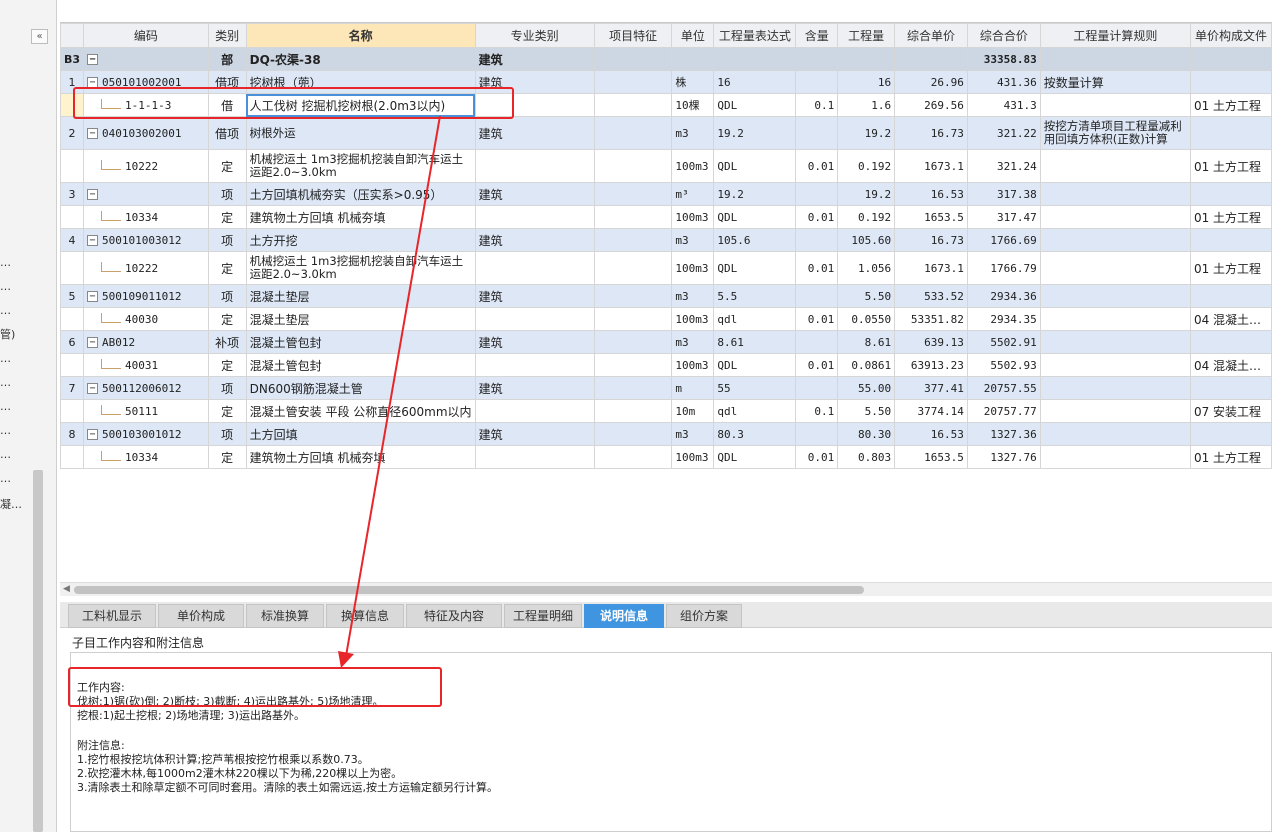 The width and height of the screenshot is (1272, 832). What do you see at coordinates (1003, 457) in the screenshot?
I see `cell-total: 1327.76` at bounding box center [1003, 457].